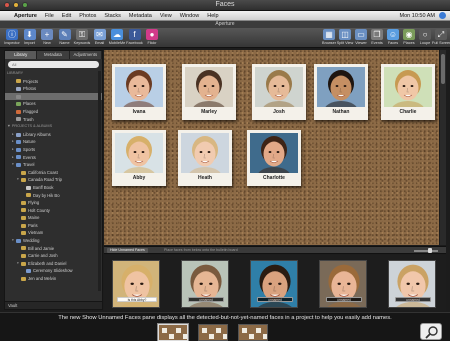  I want to click on places-icon: ◉, so click(409, 34).